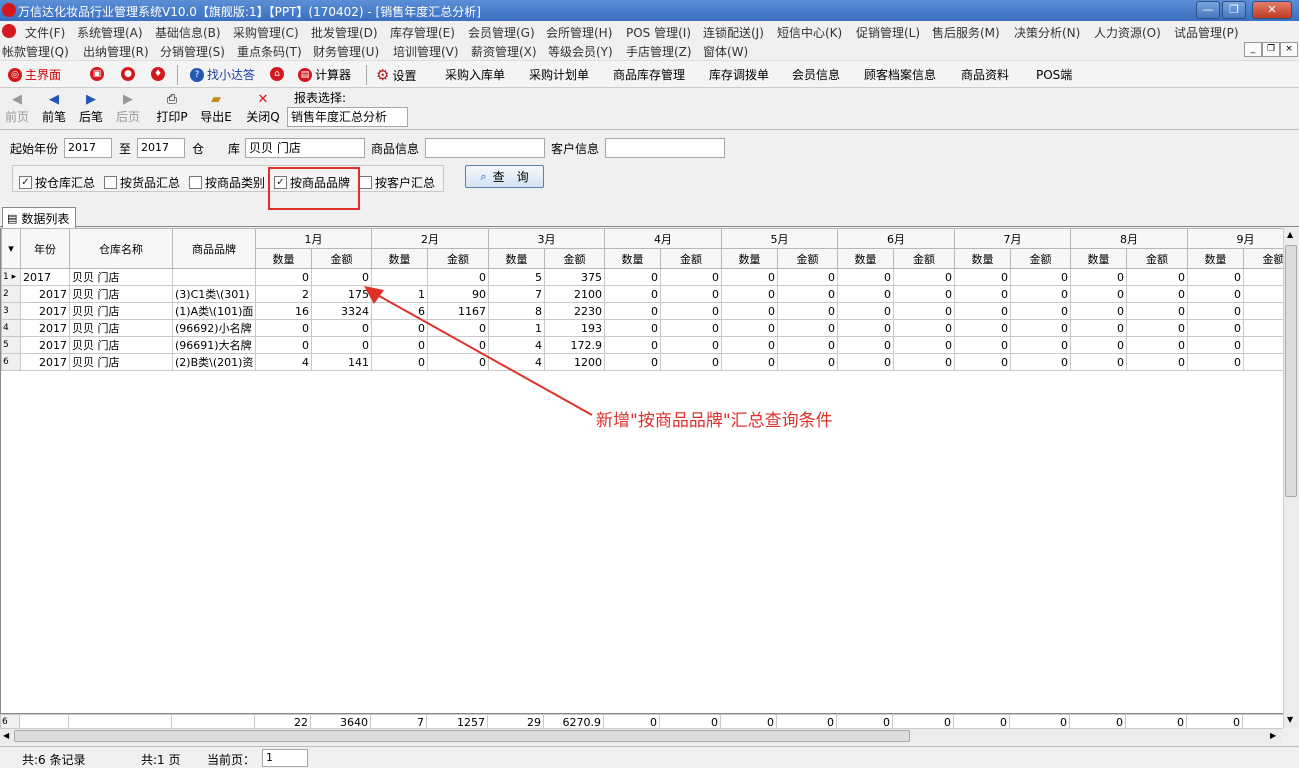  Describe the element at coordinates (97, 74) in the screenshot. I see `lock-icon: ▣` at that location.